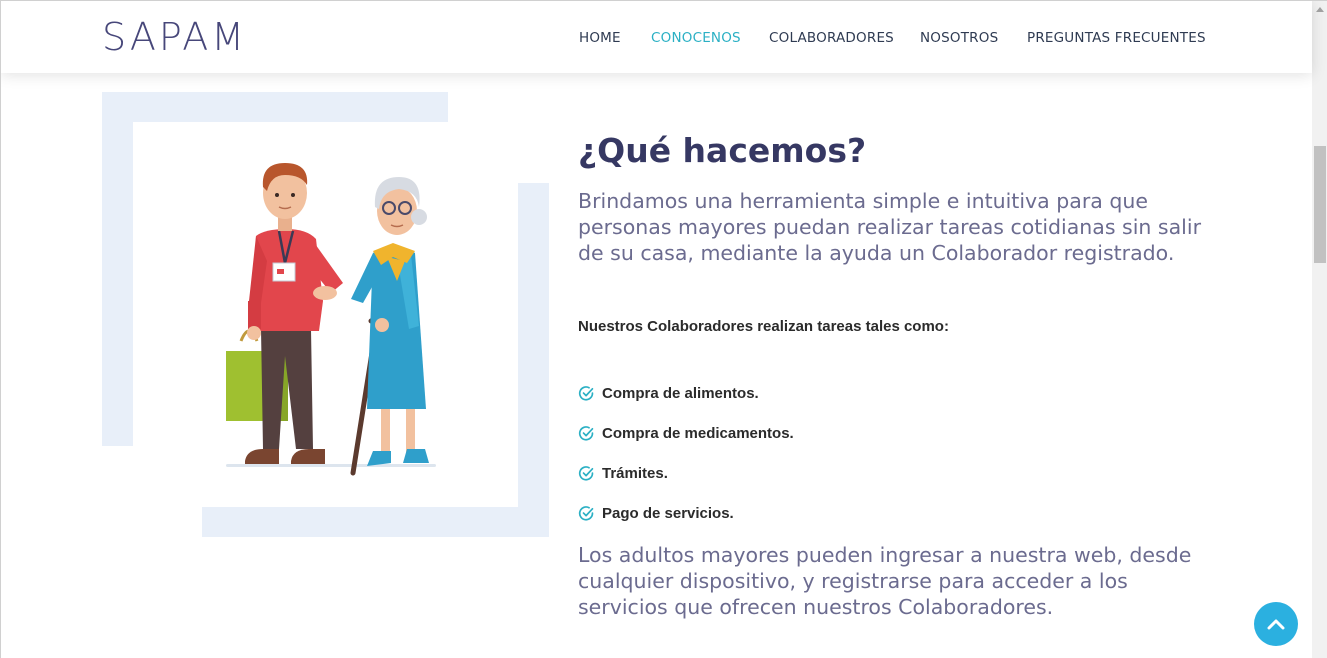  Describe the element at coordinates (668, 513) in the screenshot. I see `task-label: Pago de servicios.` at that location.